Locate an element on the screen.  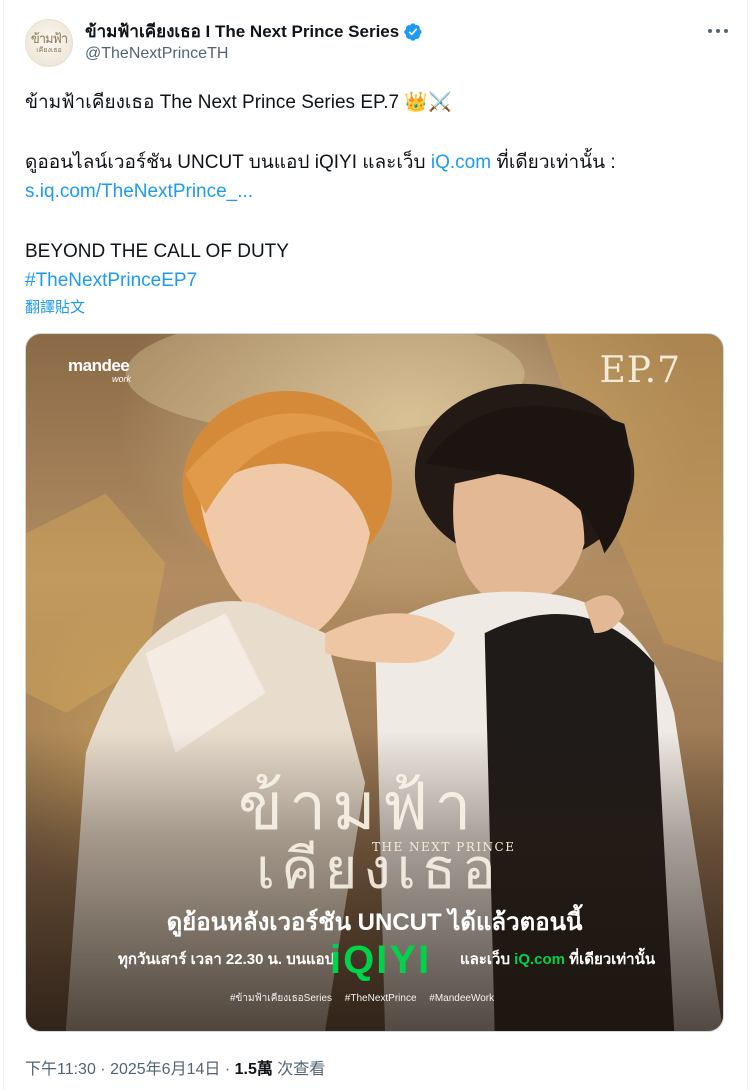
mandee-logo: mandee is located at coordinates (99, 365).